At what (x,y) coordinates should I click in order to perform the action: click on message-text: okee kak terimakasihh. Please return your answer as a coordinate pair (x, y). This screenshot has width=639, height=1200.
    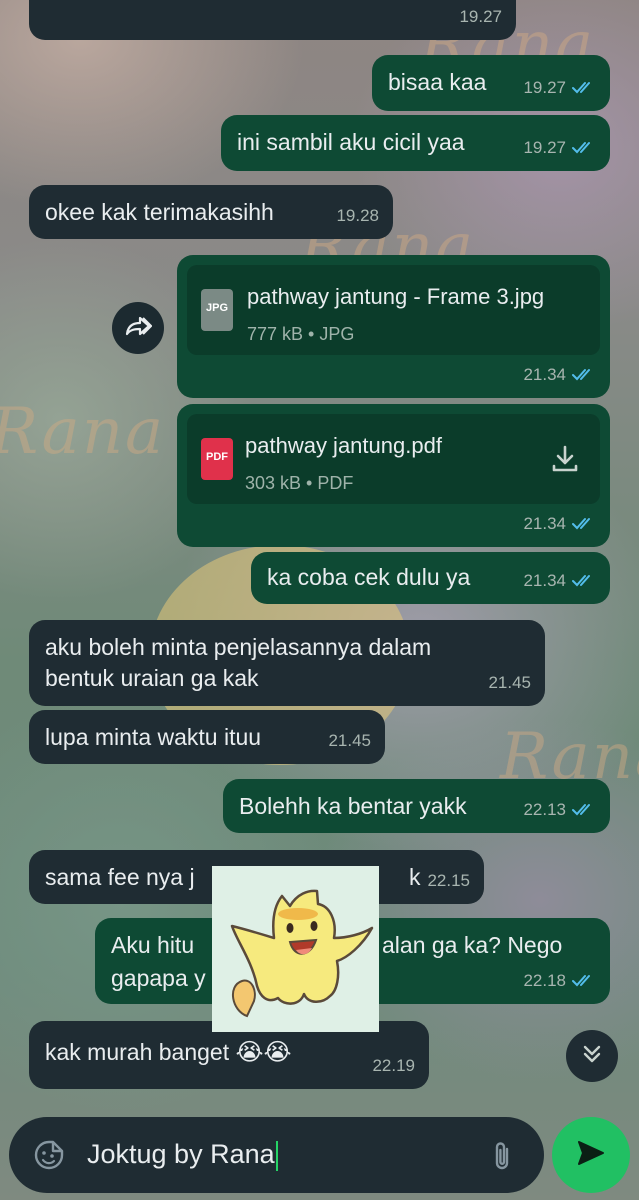
    Looking at the image, I should click on (159, 212).